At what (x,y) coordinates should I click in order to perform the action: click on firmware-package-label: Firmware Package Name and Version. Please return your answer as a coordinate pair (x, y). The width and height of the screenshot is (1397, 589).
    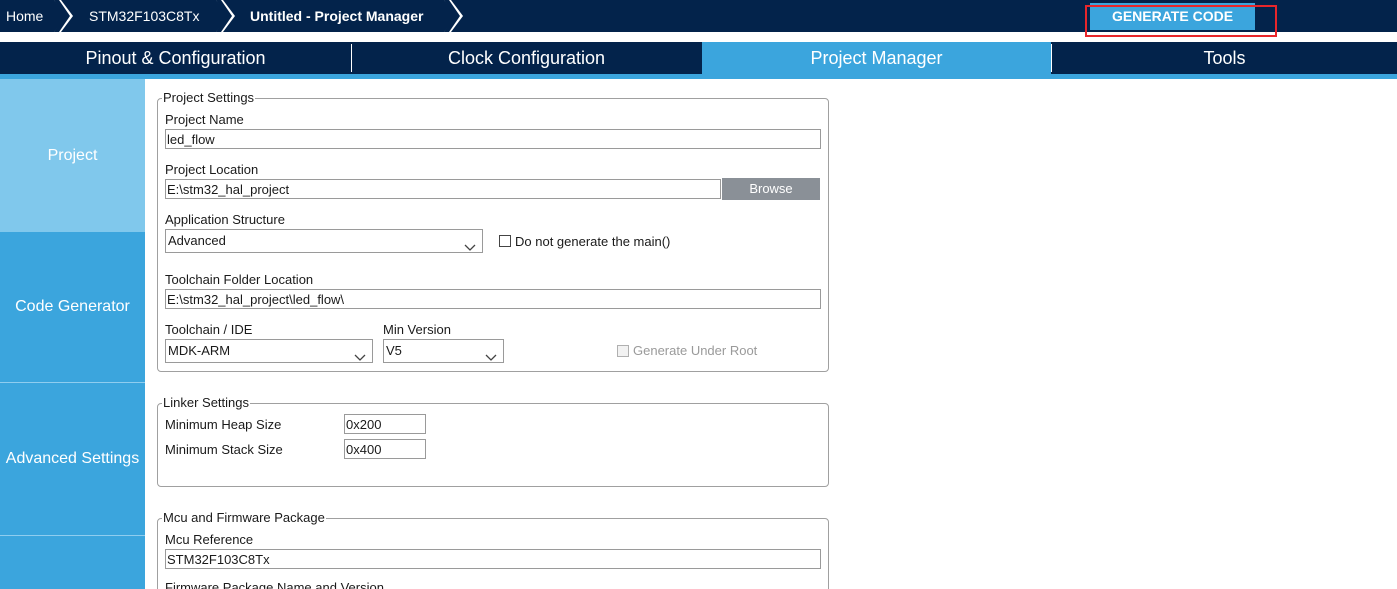
    Looking at the image, I should click on (274, 584).